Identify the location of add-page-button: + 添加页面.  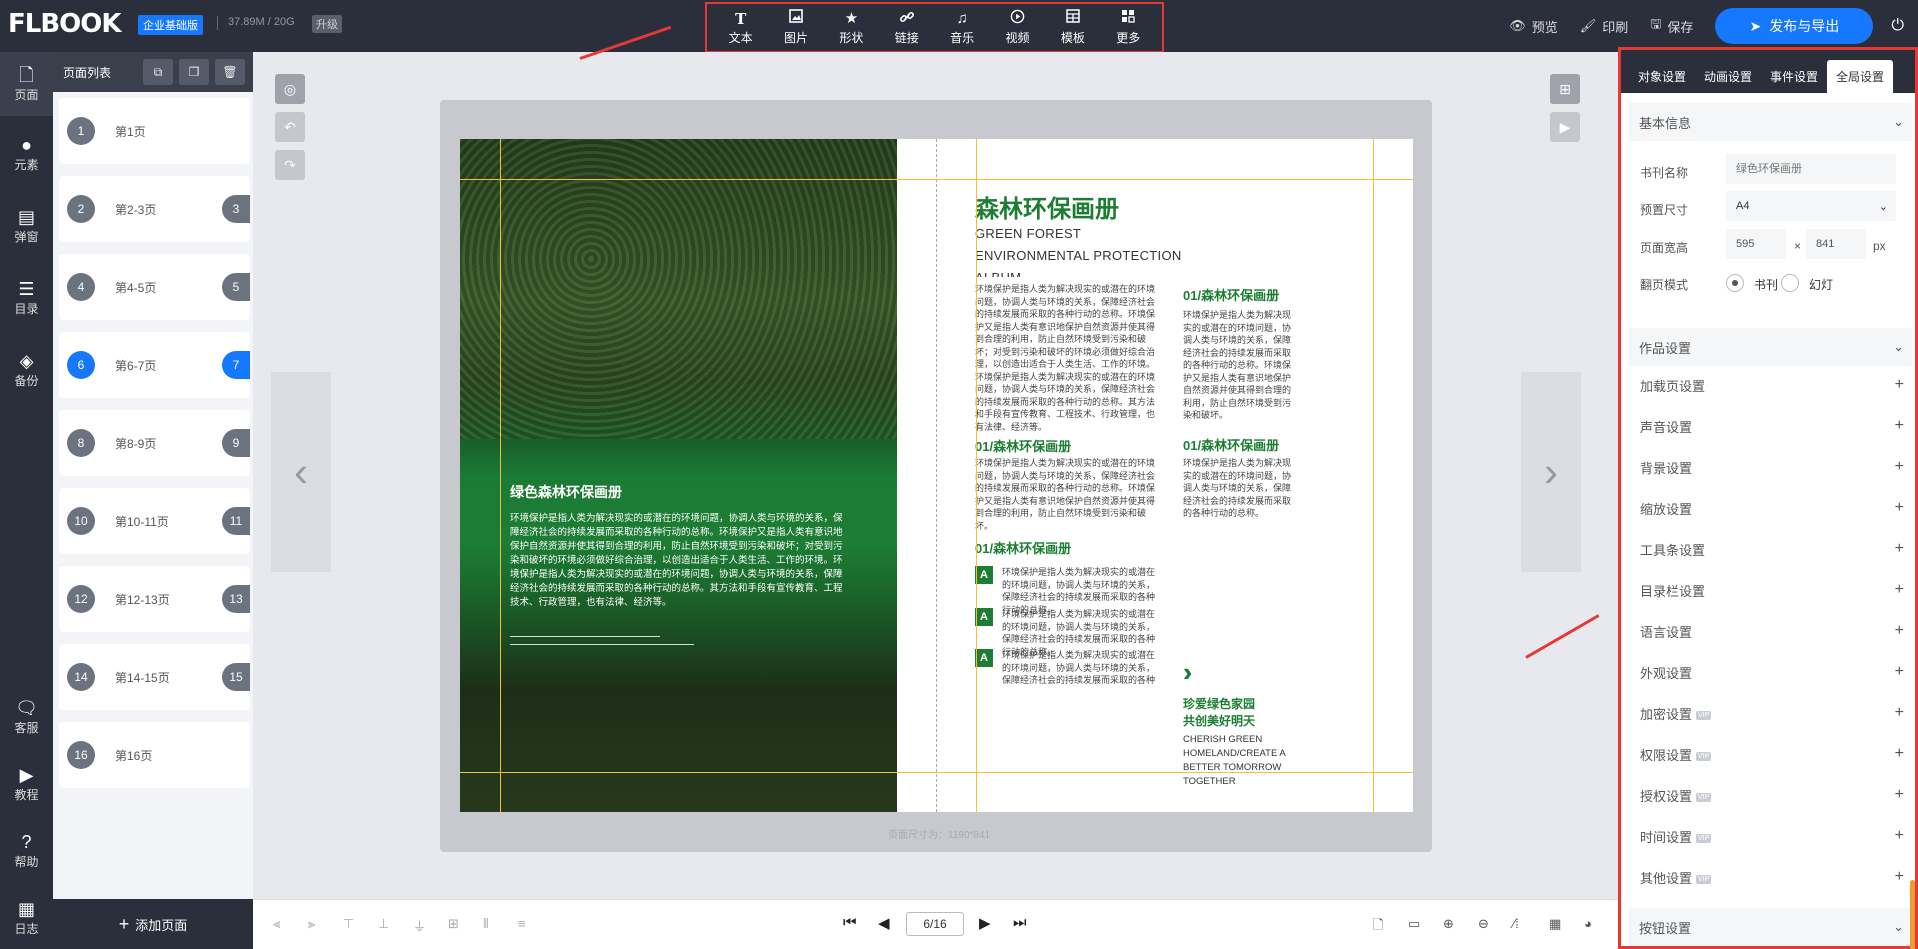
(153, 924).